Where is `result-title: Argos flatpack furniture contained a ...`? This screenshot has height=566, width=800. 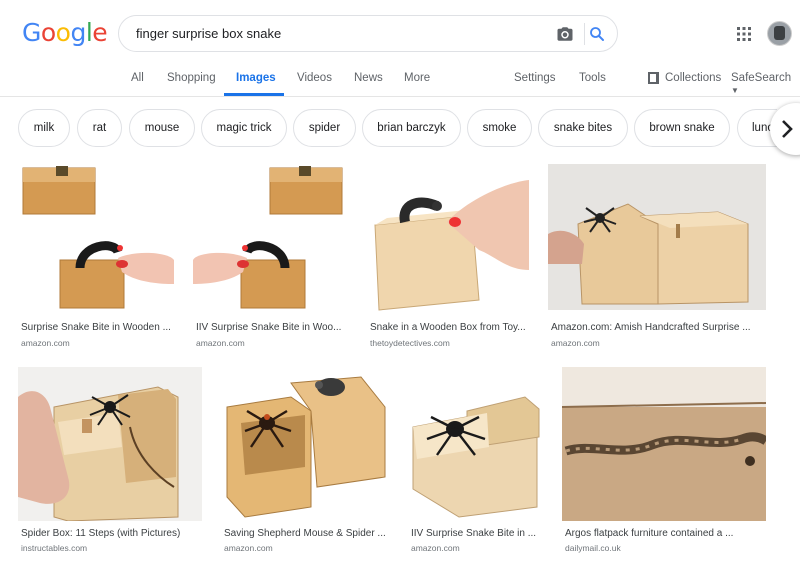 result-title: Argos flatpack furniture contained a ... is located at coordinates (649, 533).